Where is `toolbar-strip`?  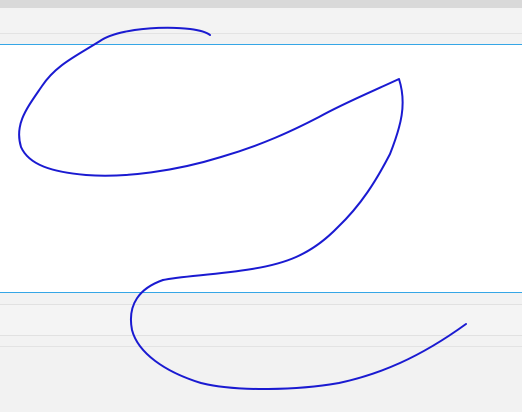
toolbar-strip is located at coordinates (261, 21).